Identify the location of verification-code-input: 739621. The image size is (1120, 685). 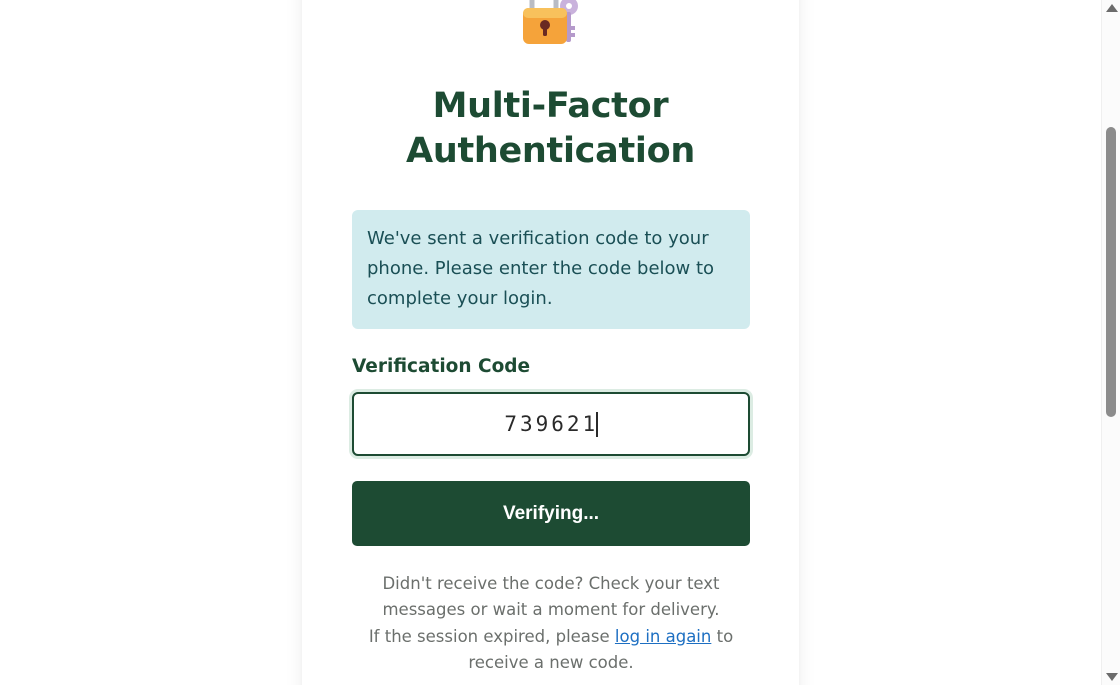
(551, 424).